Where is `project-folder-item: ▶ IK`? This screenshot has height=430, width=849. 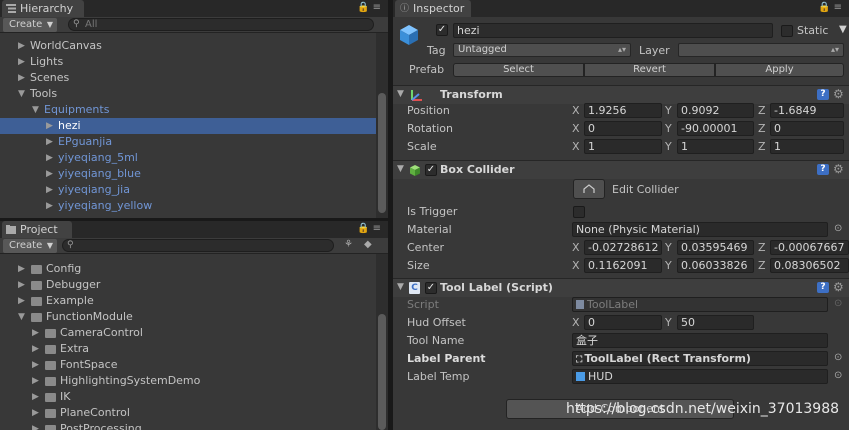 project-folder-item: ▶ IK is located at coordinates (188, 397).